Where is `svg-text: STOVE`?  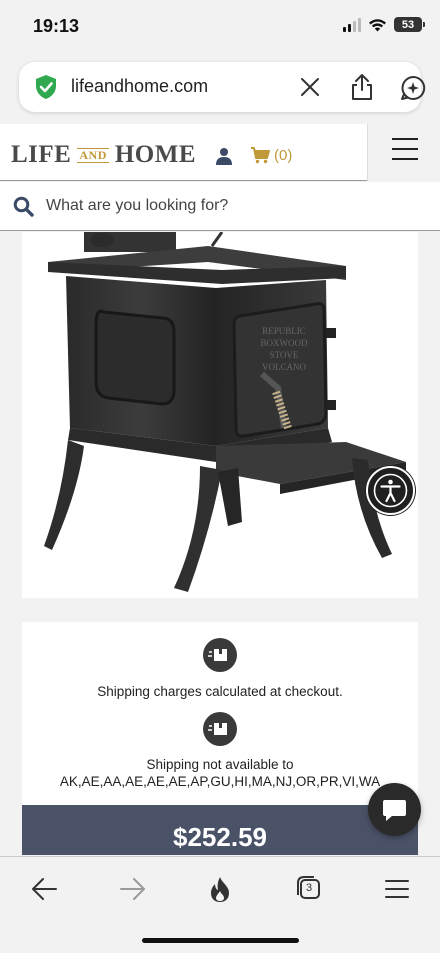 svg-text: STOVE is located at coordinates (284, 355).